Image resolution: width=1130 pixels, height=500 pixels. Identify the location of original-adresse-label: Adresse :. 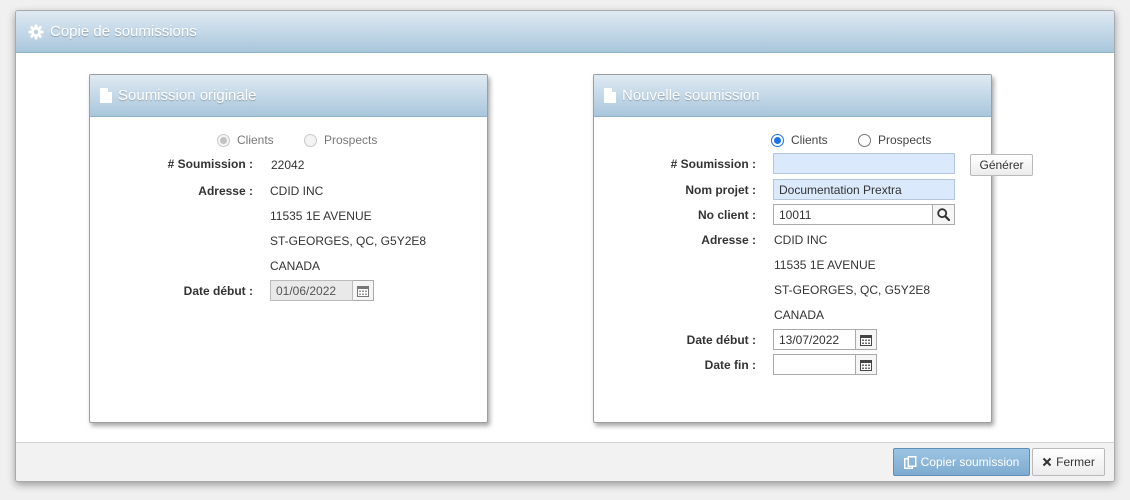
(225, 191).